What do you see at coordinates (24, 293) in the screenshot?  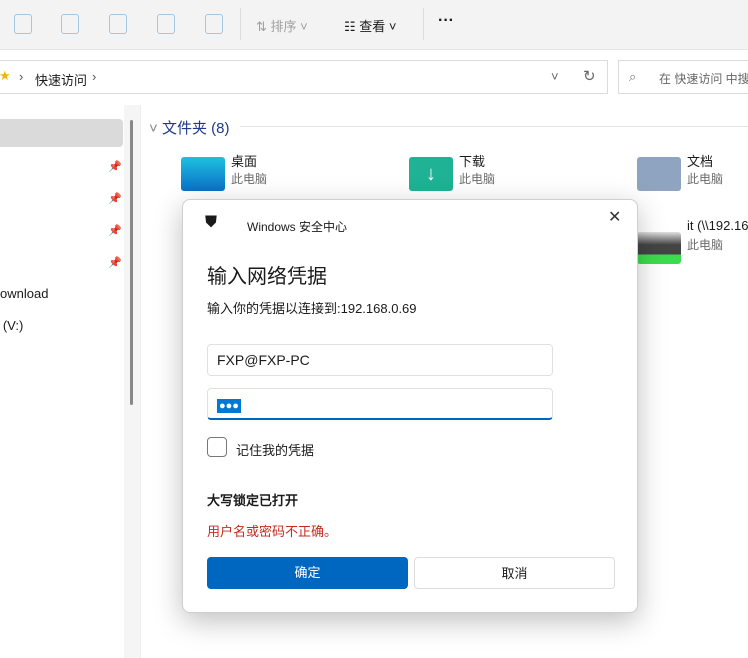 I see `sidebar-item-download: ownload` at bounding box center [24, 293].